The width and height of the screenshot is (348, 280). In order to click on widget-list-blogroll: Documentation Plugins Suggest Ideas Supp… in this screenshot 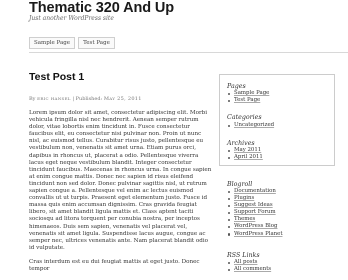, I will do `click(254, 213)`.